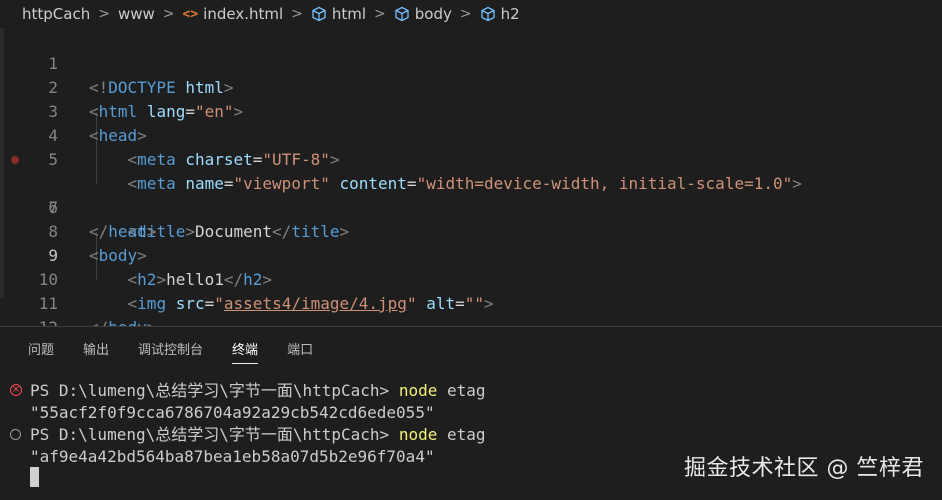 Image resolution: width=942 pixels, height=500 pixels. I want to click on breadcrumb-label: www, so click(136, 14).